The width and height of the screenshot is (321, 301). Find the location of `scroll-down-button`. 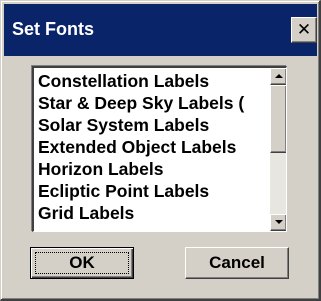

scroll-down-button is located at coordinates (278, 222).